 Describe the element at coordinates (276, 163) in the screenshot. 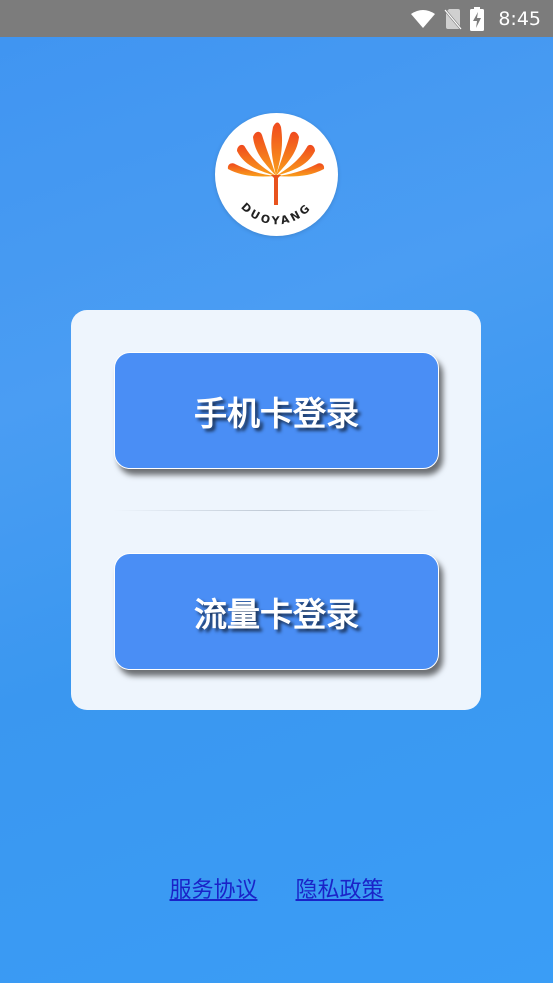

I see `logo-flower-icon` at that location.